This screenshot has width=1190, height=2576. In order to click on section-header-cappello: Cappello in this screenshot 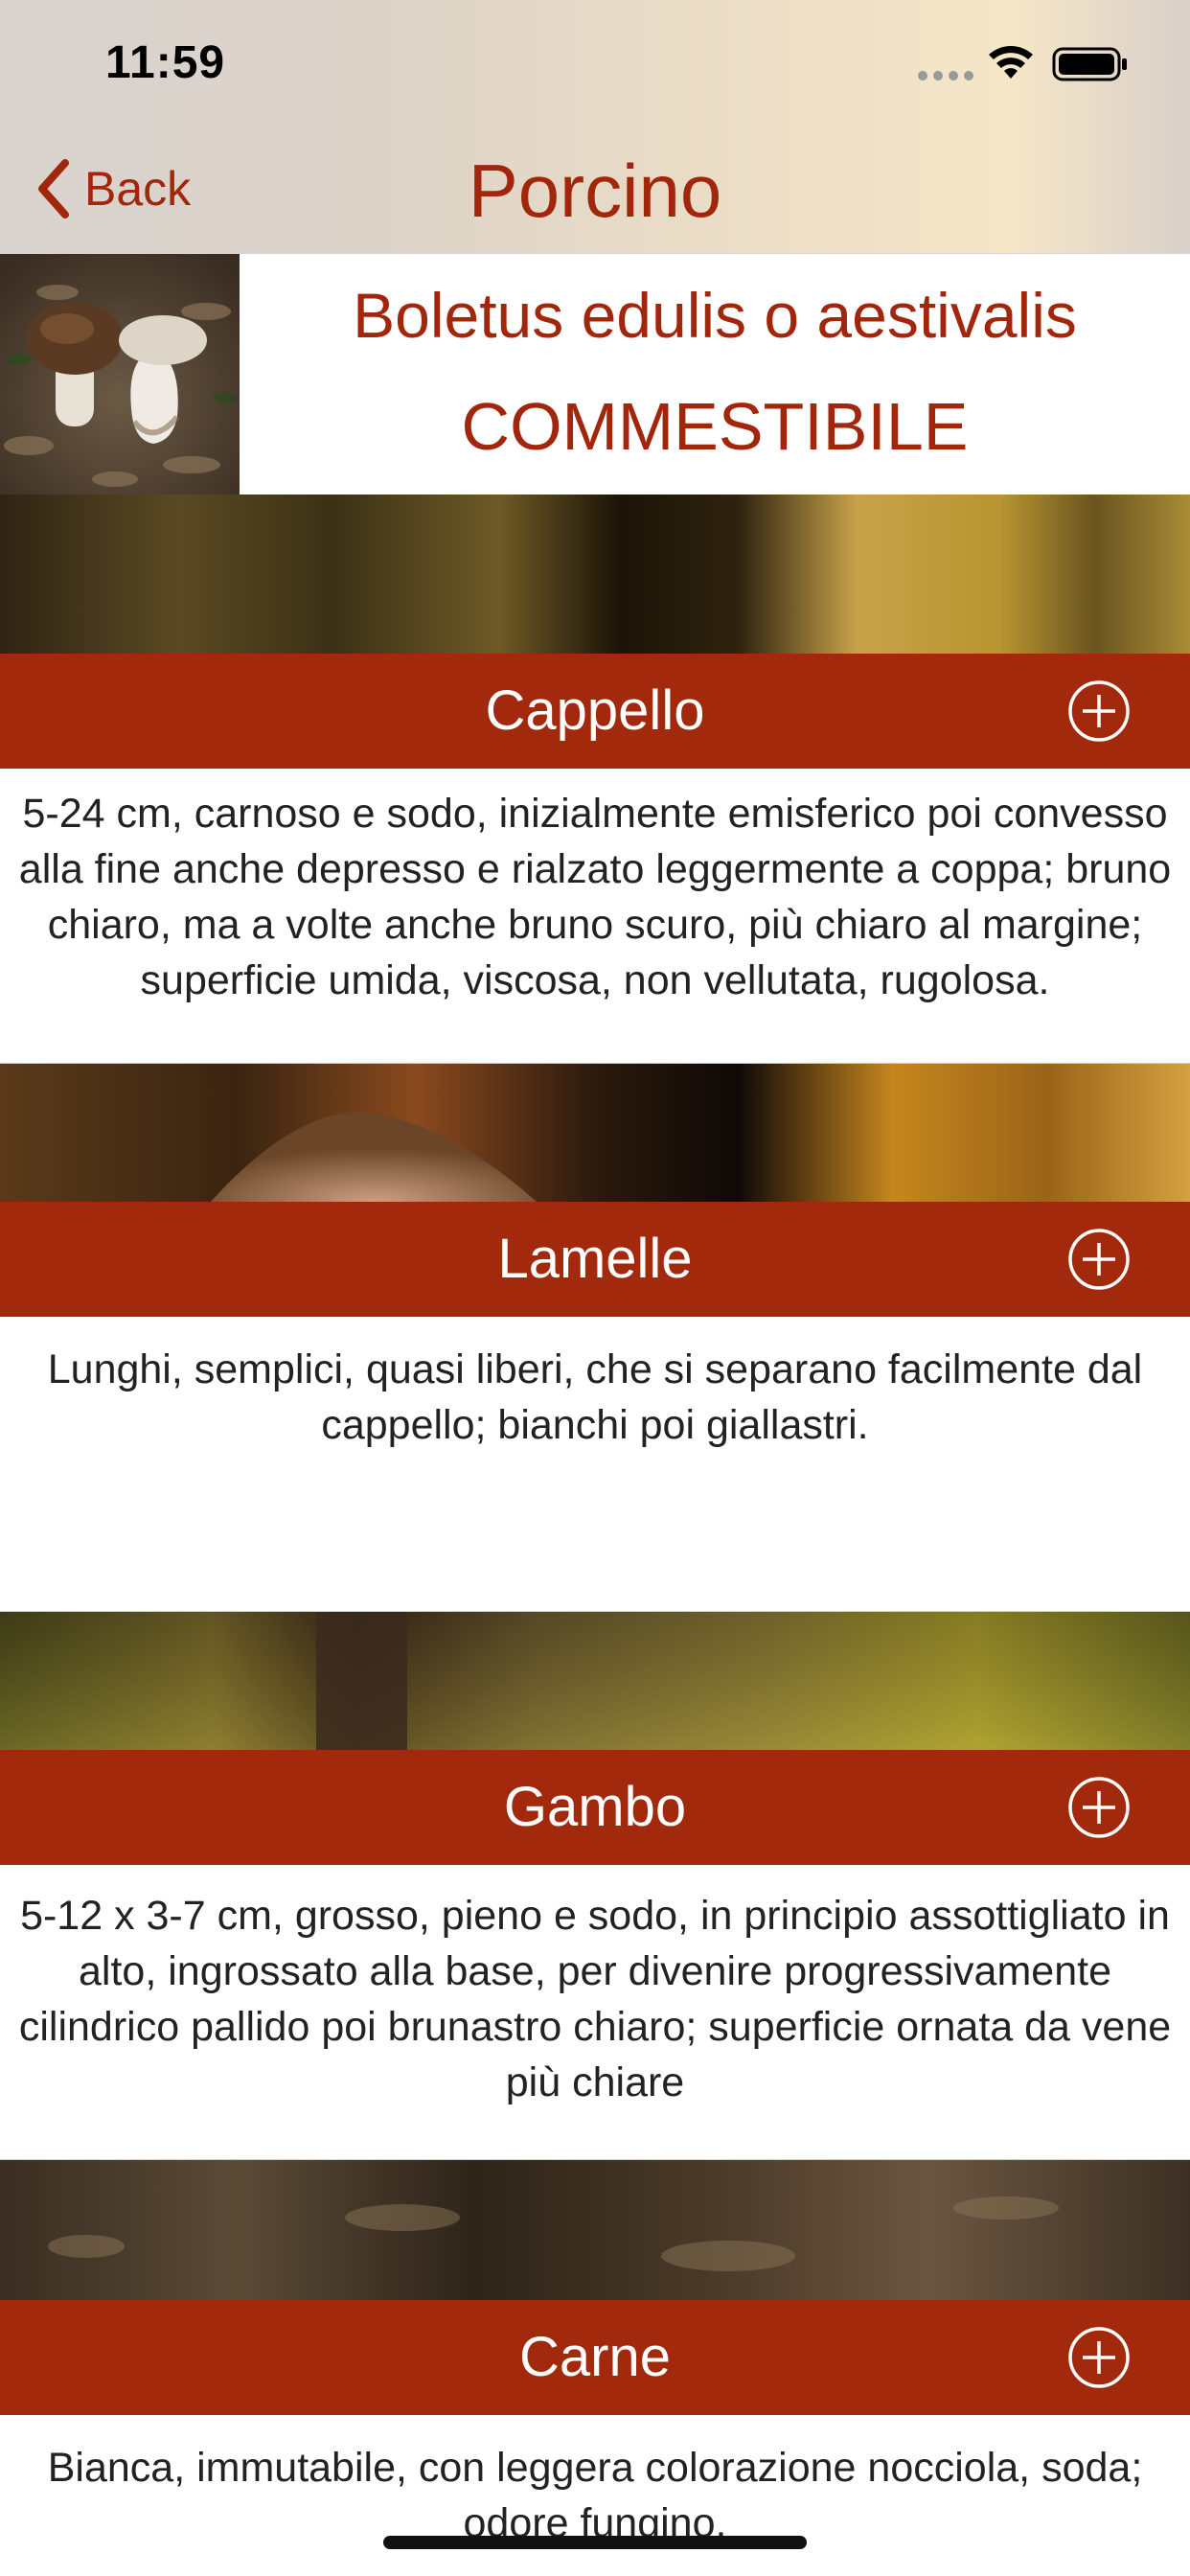, I will do `click(595, 711)`.